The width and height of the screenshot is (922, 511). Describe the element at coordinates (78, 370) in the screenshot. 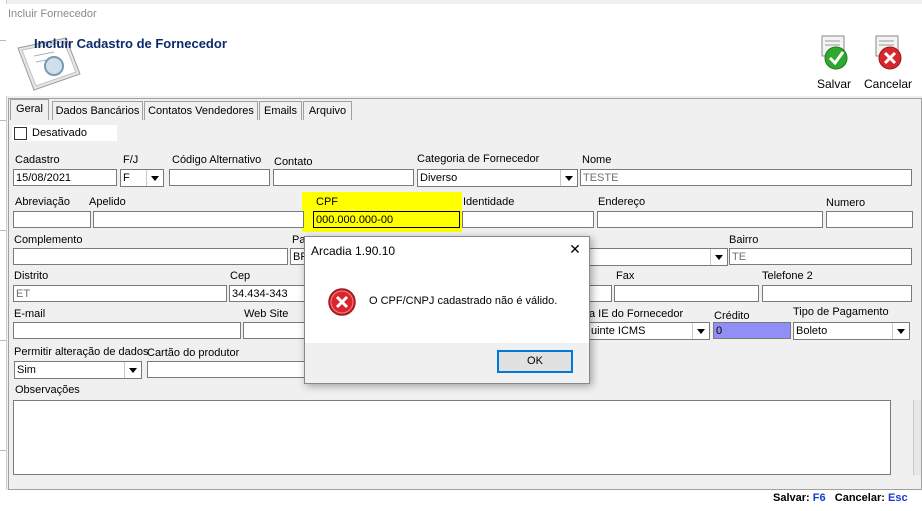

I see `permitir-alteracao-select: Sim` at that location.